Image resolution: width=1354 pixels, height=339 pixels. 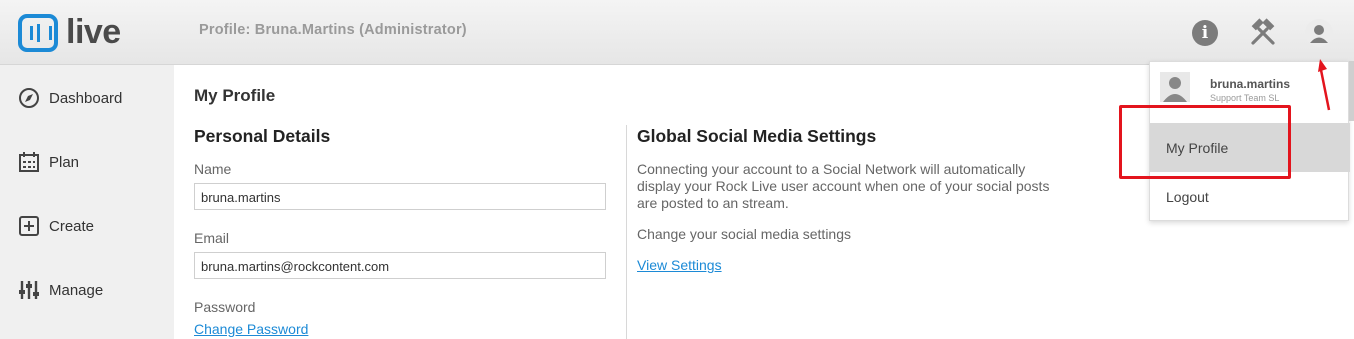 I want to click on scrollbar, so click(x=1351, y=91).